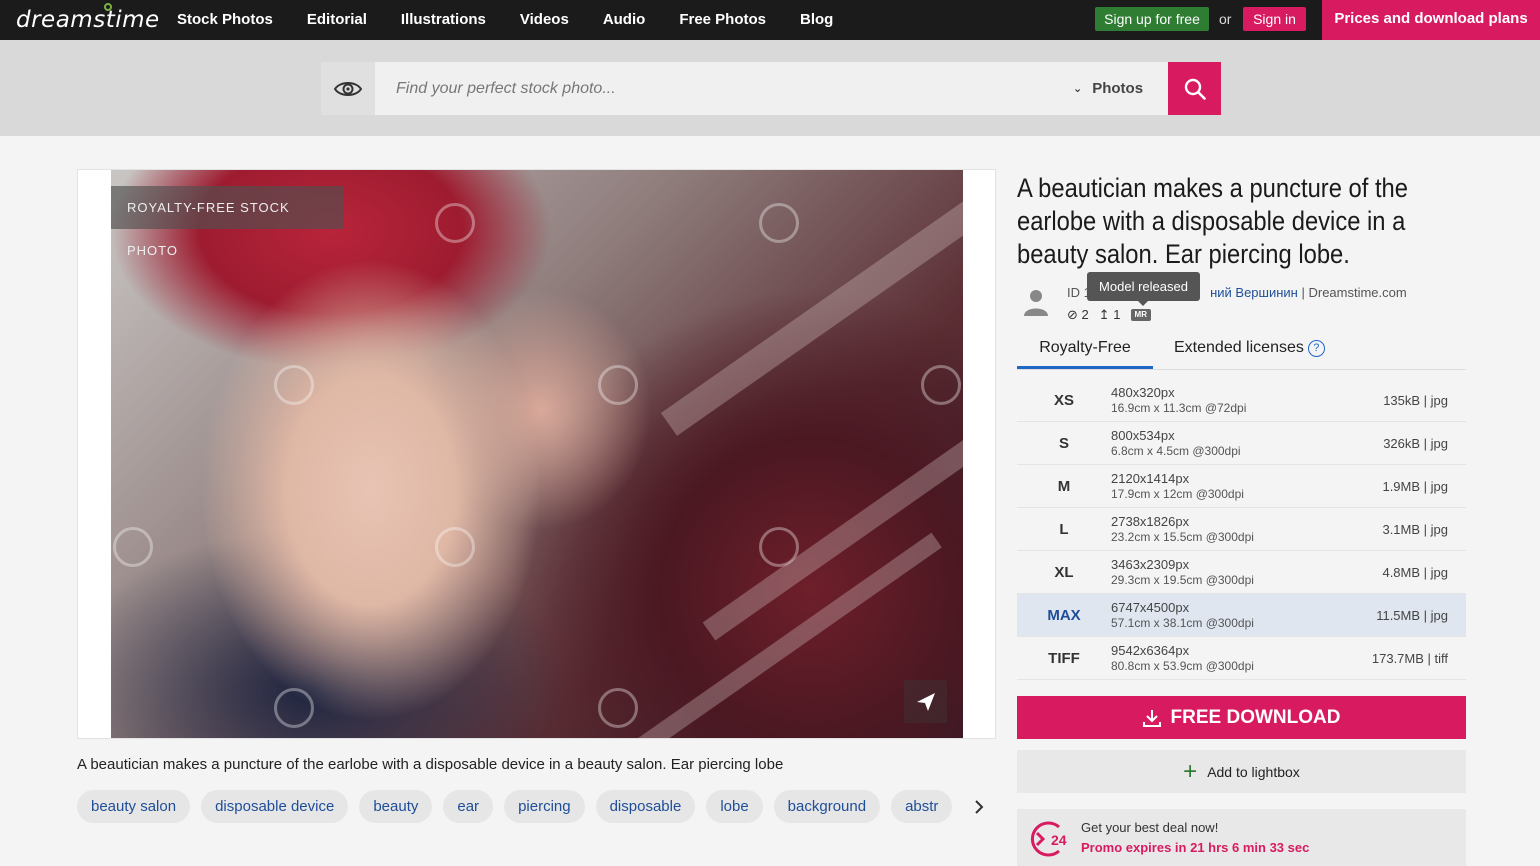  Describe the element at coordinates (1225, 19) in the screenshot. I see `or-text: or` at that location.